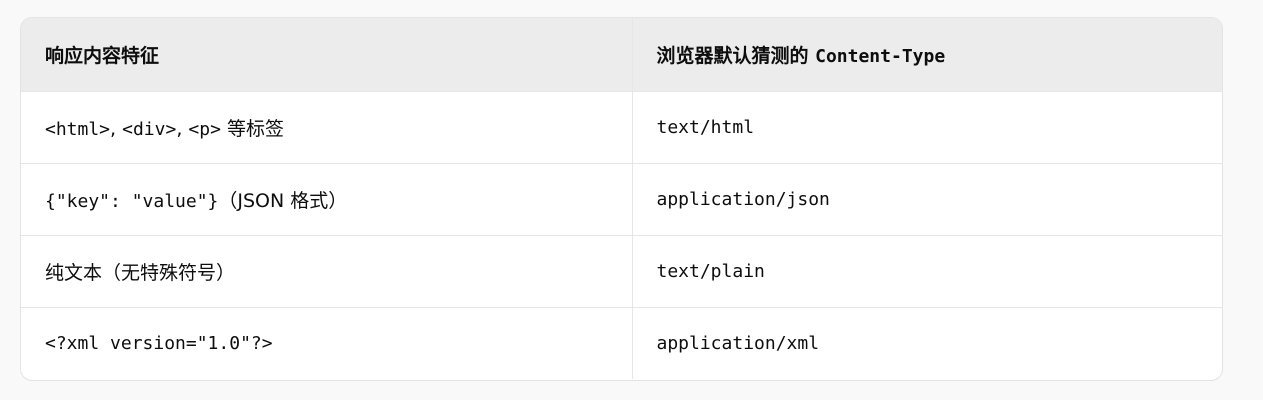  Describe the element at coordinates (159, 344) in the screenshot. I see `feature-code: <?xml version="1.0"?>` at that location.